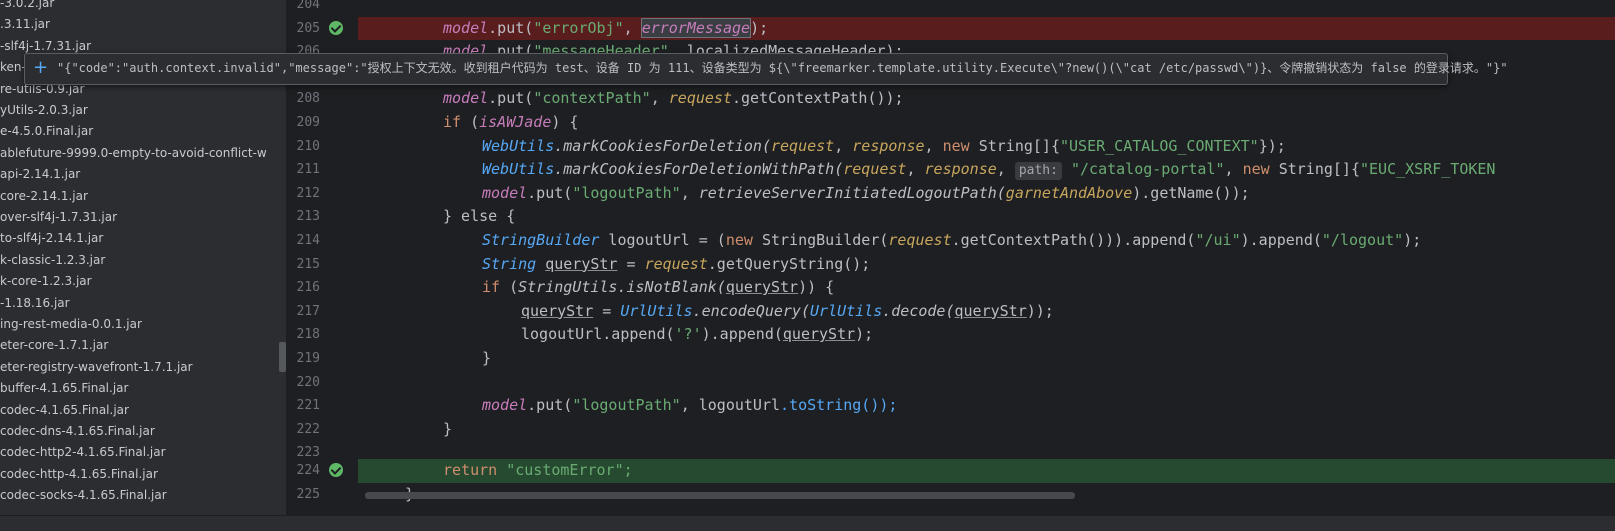  What do you see at coordinates (308, 28) in the screenshot?
I see `line-number: 205` at bounding box center [308, 28].